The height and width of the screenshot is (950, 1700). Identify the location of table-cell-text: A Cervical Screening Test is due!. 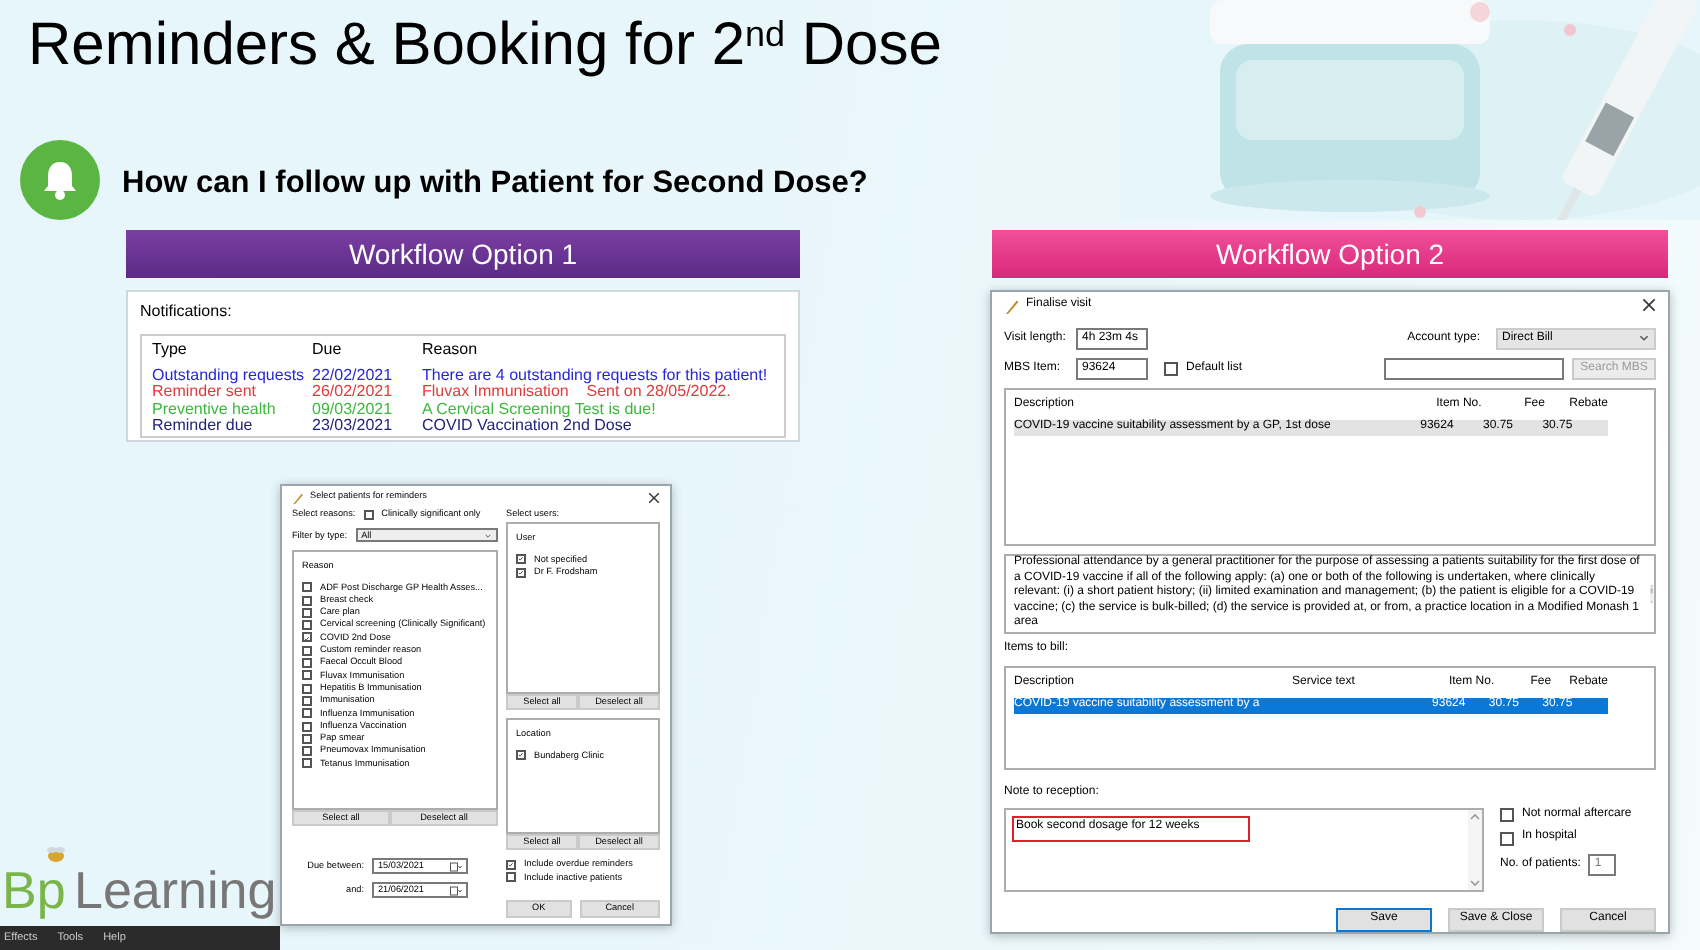
(540, 409).